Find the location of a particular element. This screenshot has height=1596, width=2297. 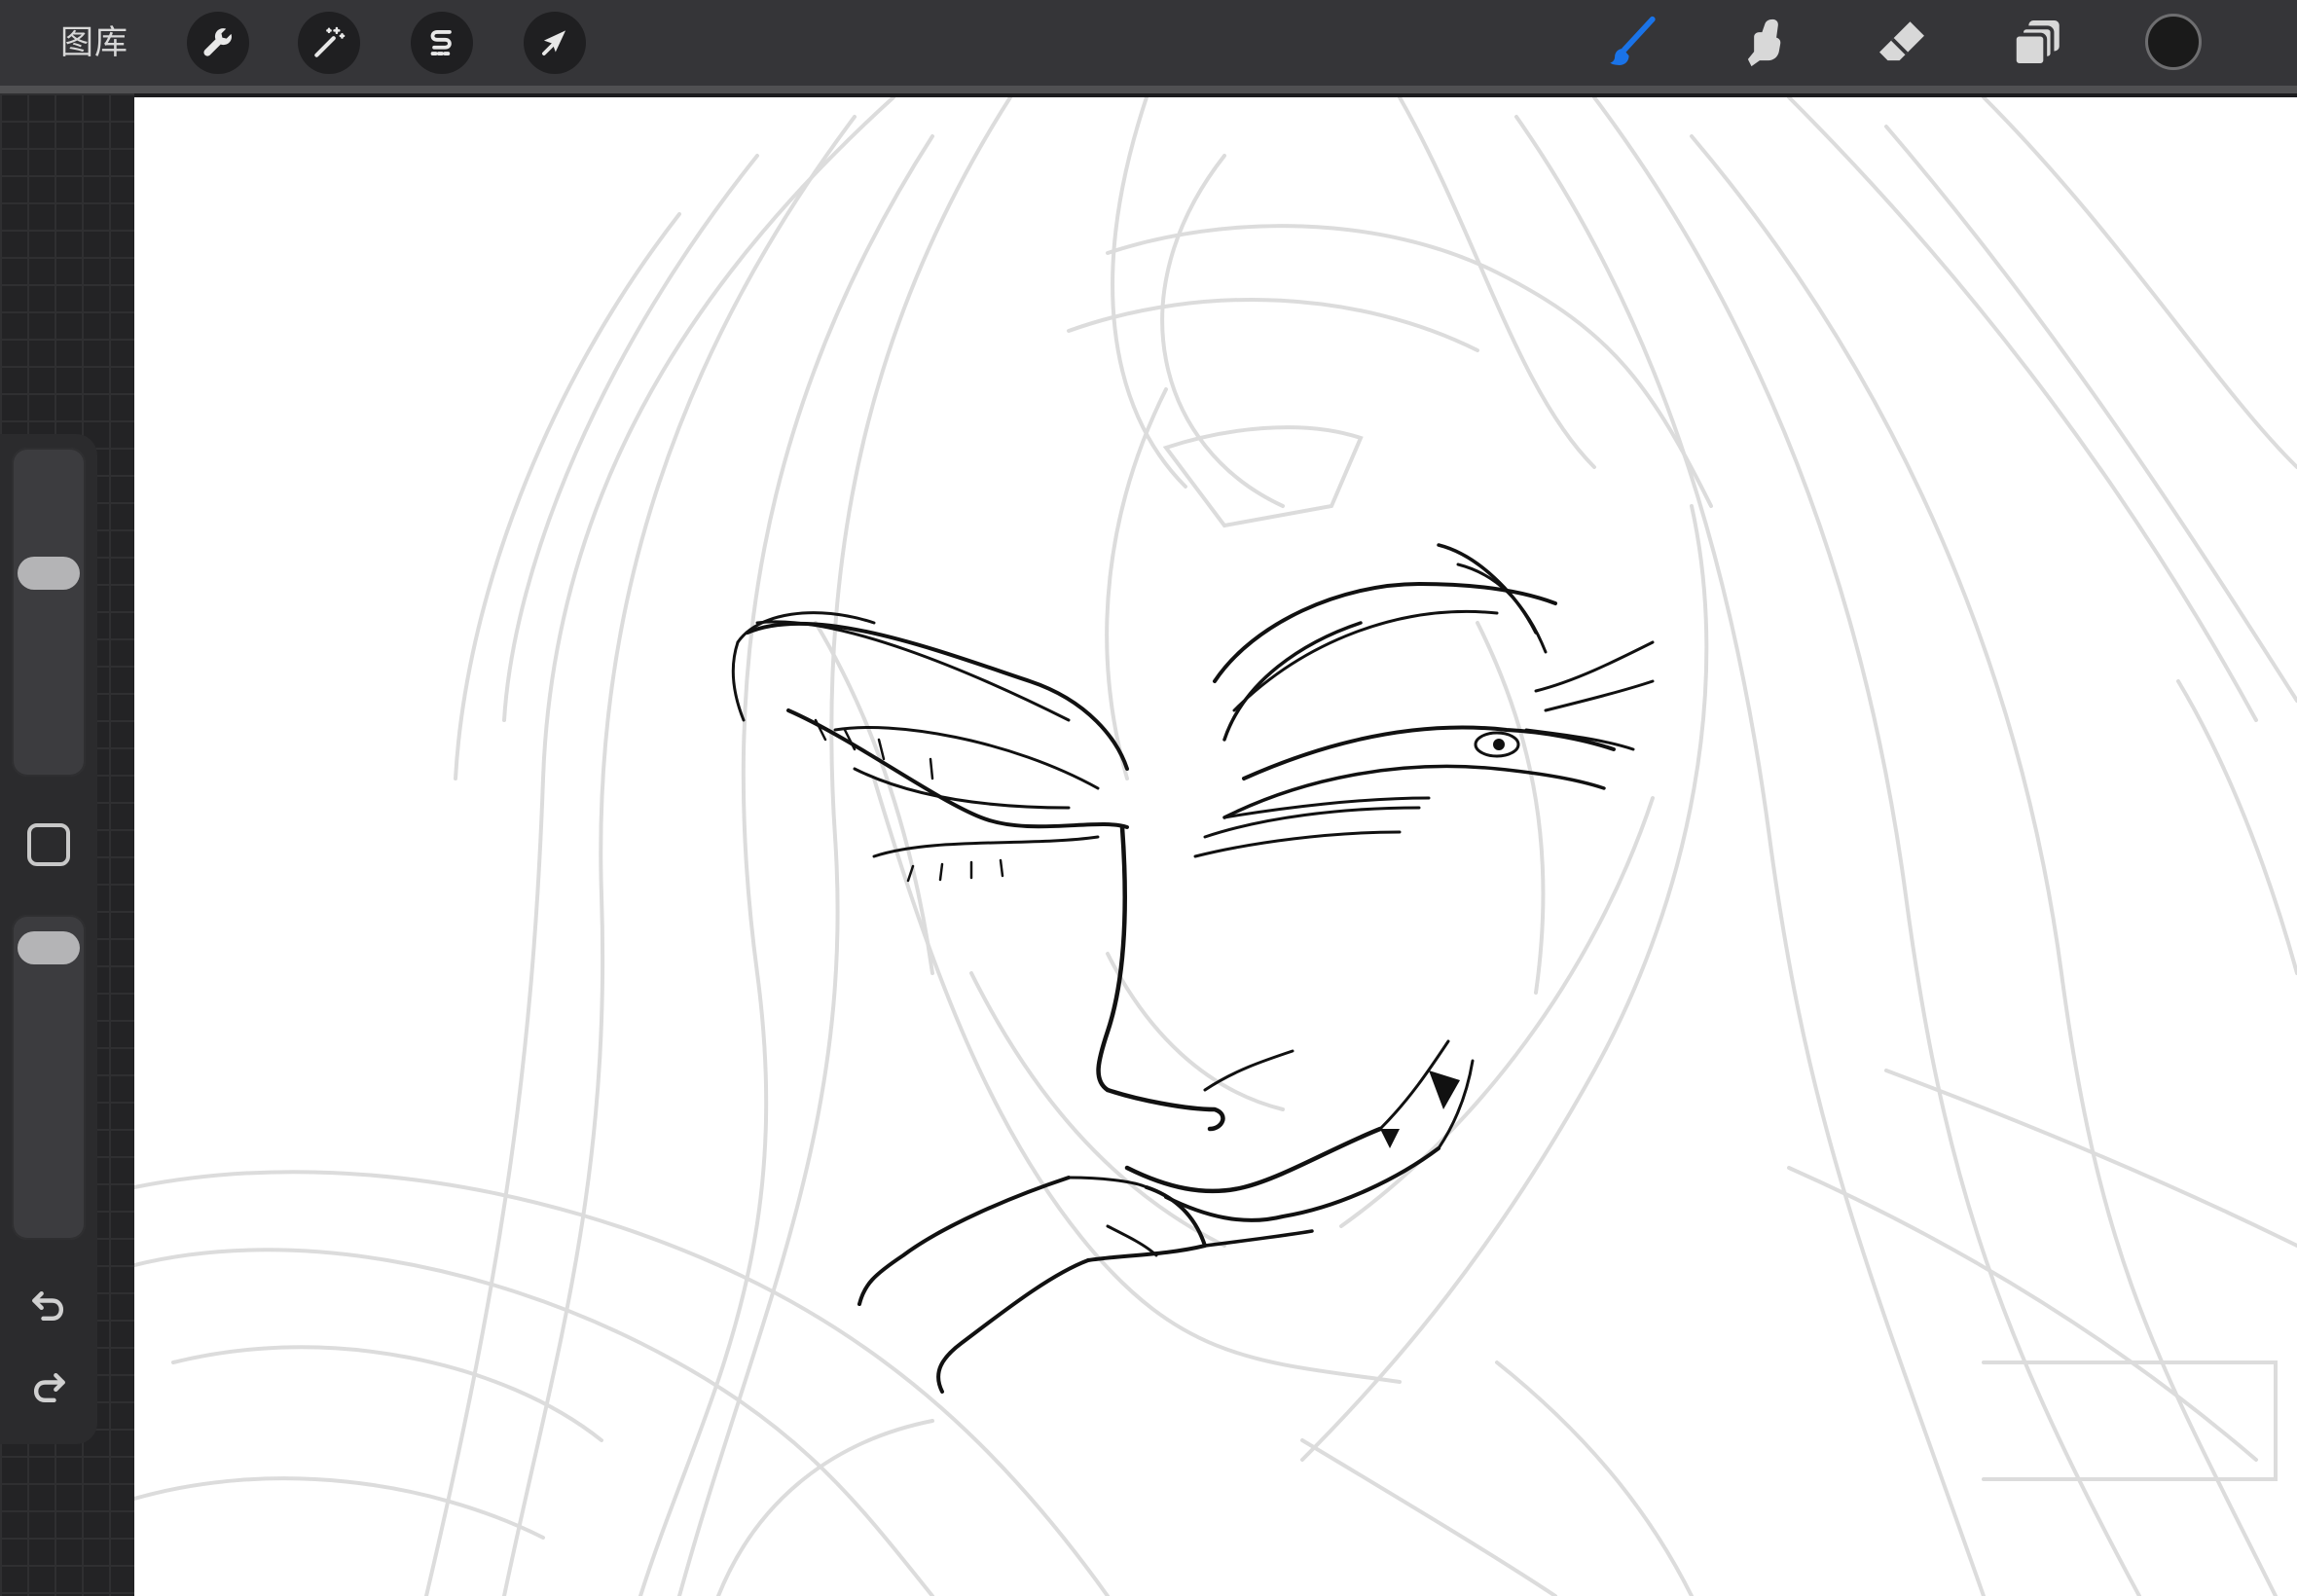

brush-size-handle is located at coordinates (49, 573).